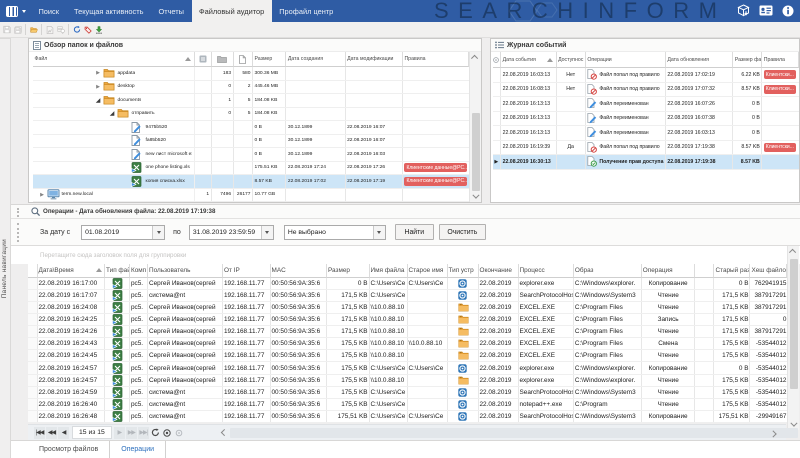 The width and height of the screenshot is (800, 458). Describe the element at coordinates (69, 449) in the screenshot. I see `bottom-tab: Просмотр файлов` at that location.